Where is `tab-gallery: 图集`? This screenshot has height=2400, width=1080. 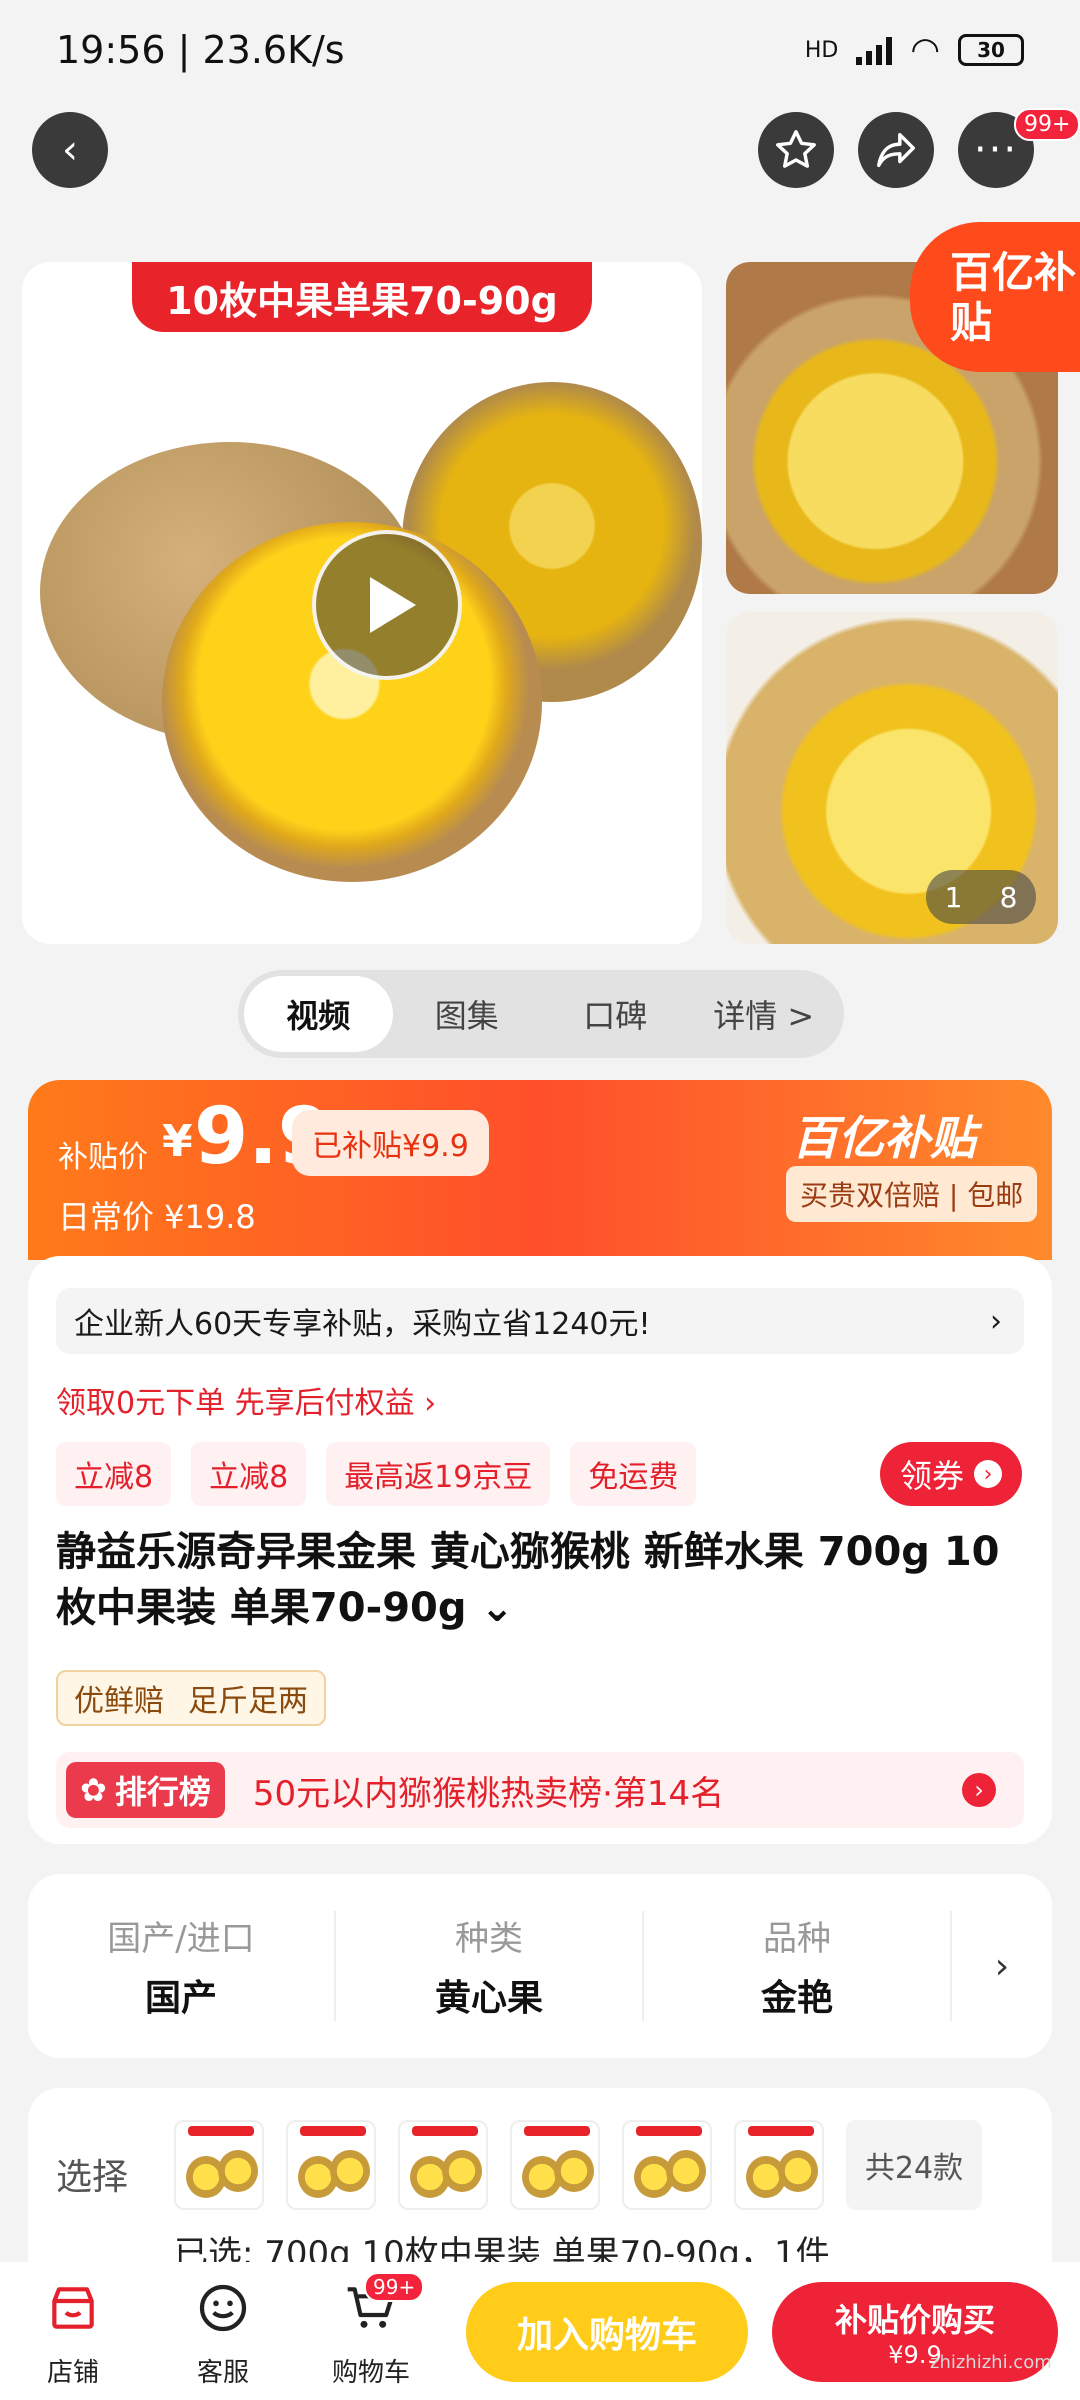 tab-gallery: 图集 is located at coordinates (467, 1014).